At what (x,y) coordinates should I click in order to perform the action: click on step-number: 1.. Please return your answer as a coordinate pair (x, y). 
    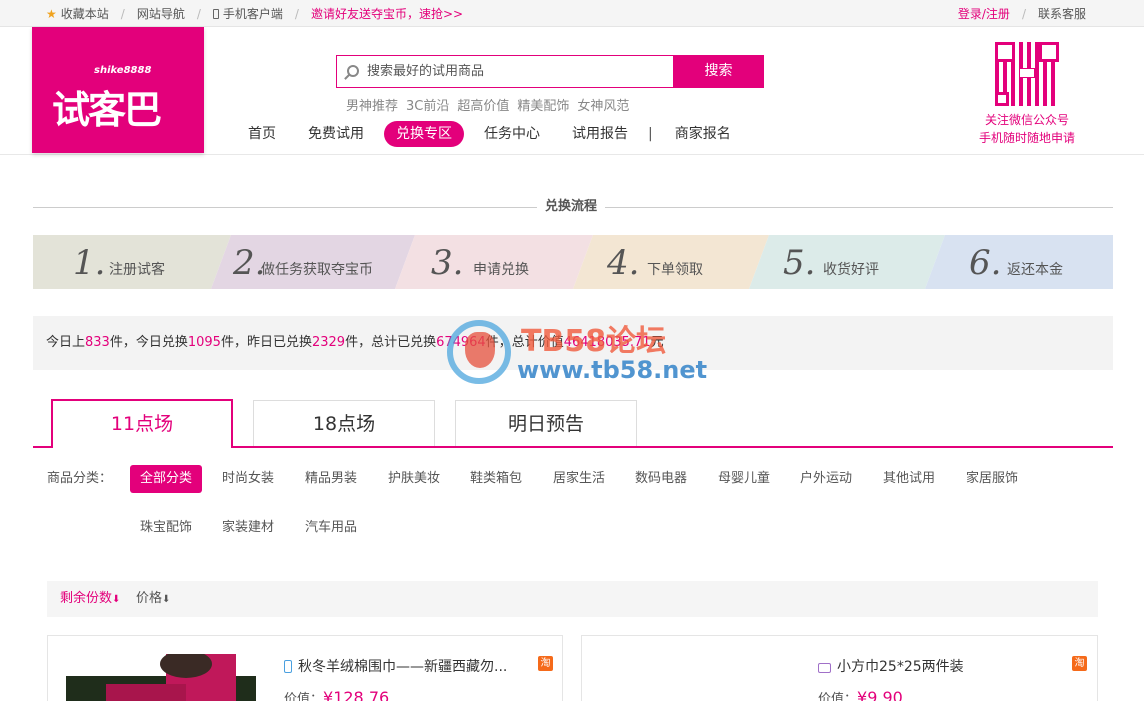
    Looking at the image, I should click on (89, 263).